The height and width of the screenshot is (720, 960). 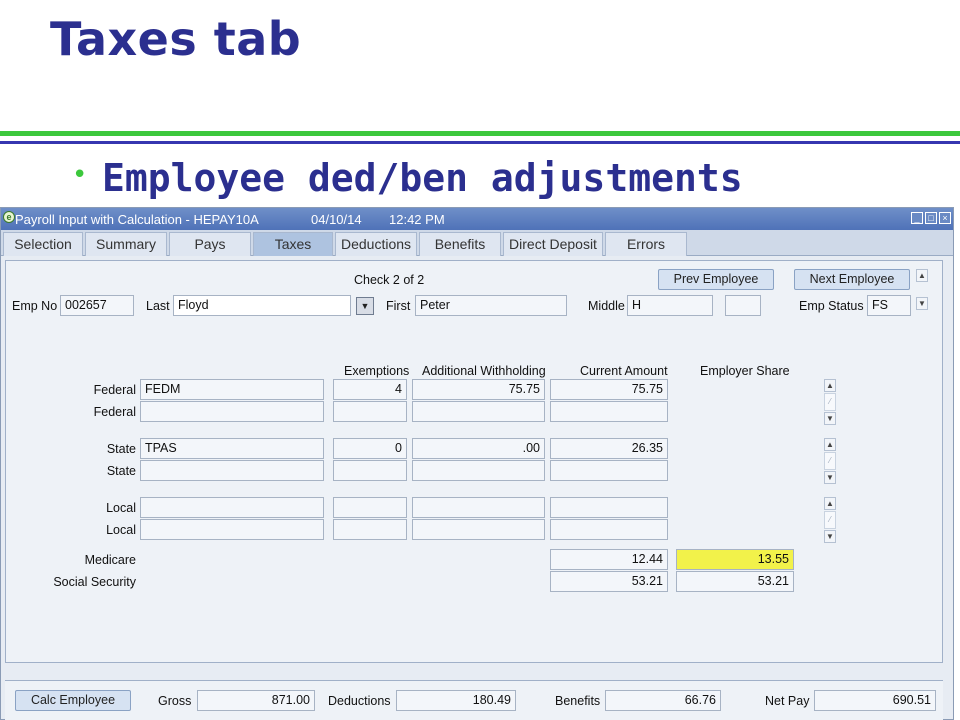 What do you see at coordinates (365, 306) in the screenshot?
I see `dropdown-arrow-icon: ▼` at bounding box center [365, 306].